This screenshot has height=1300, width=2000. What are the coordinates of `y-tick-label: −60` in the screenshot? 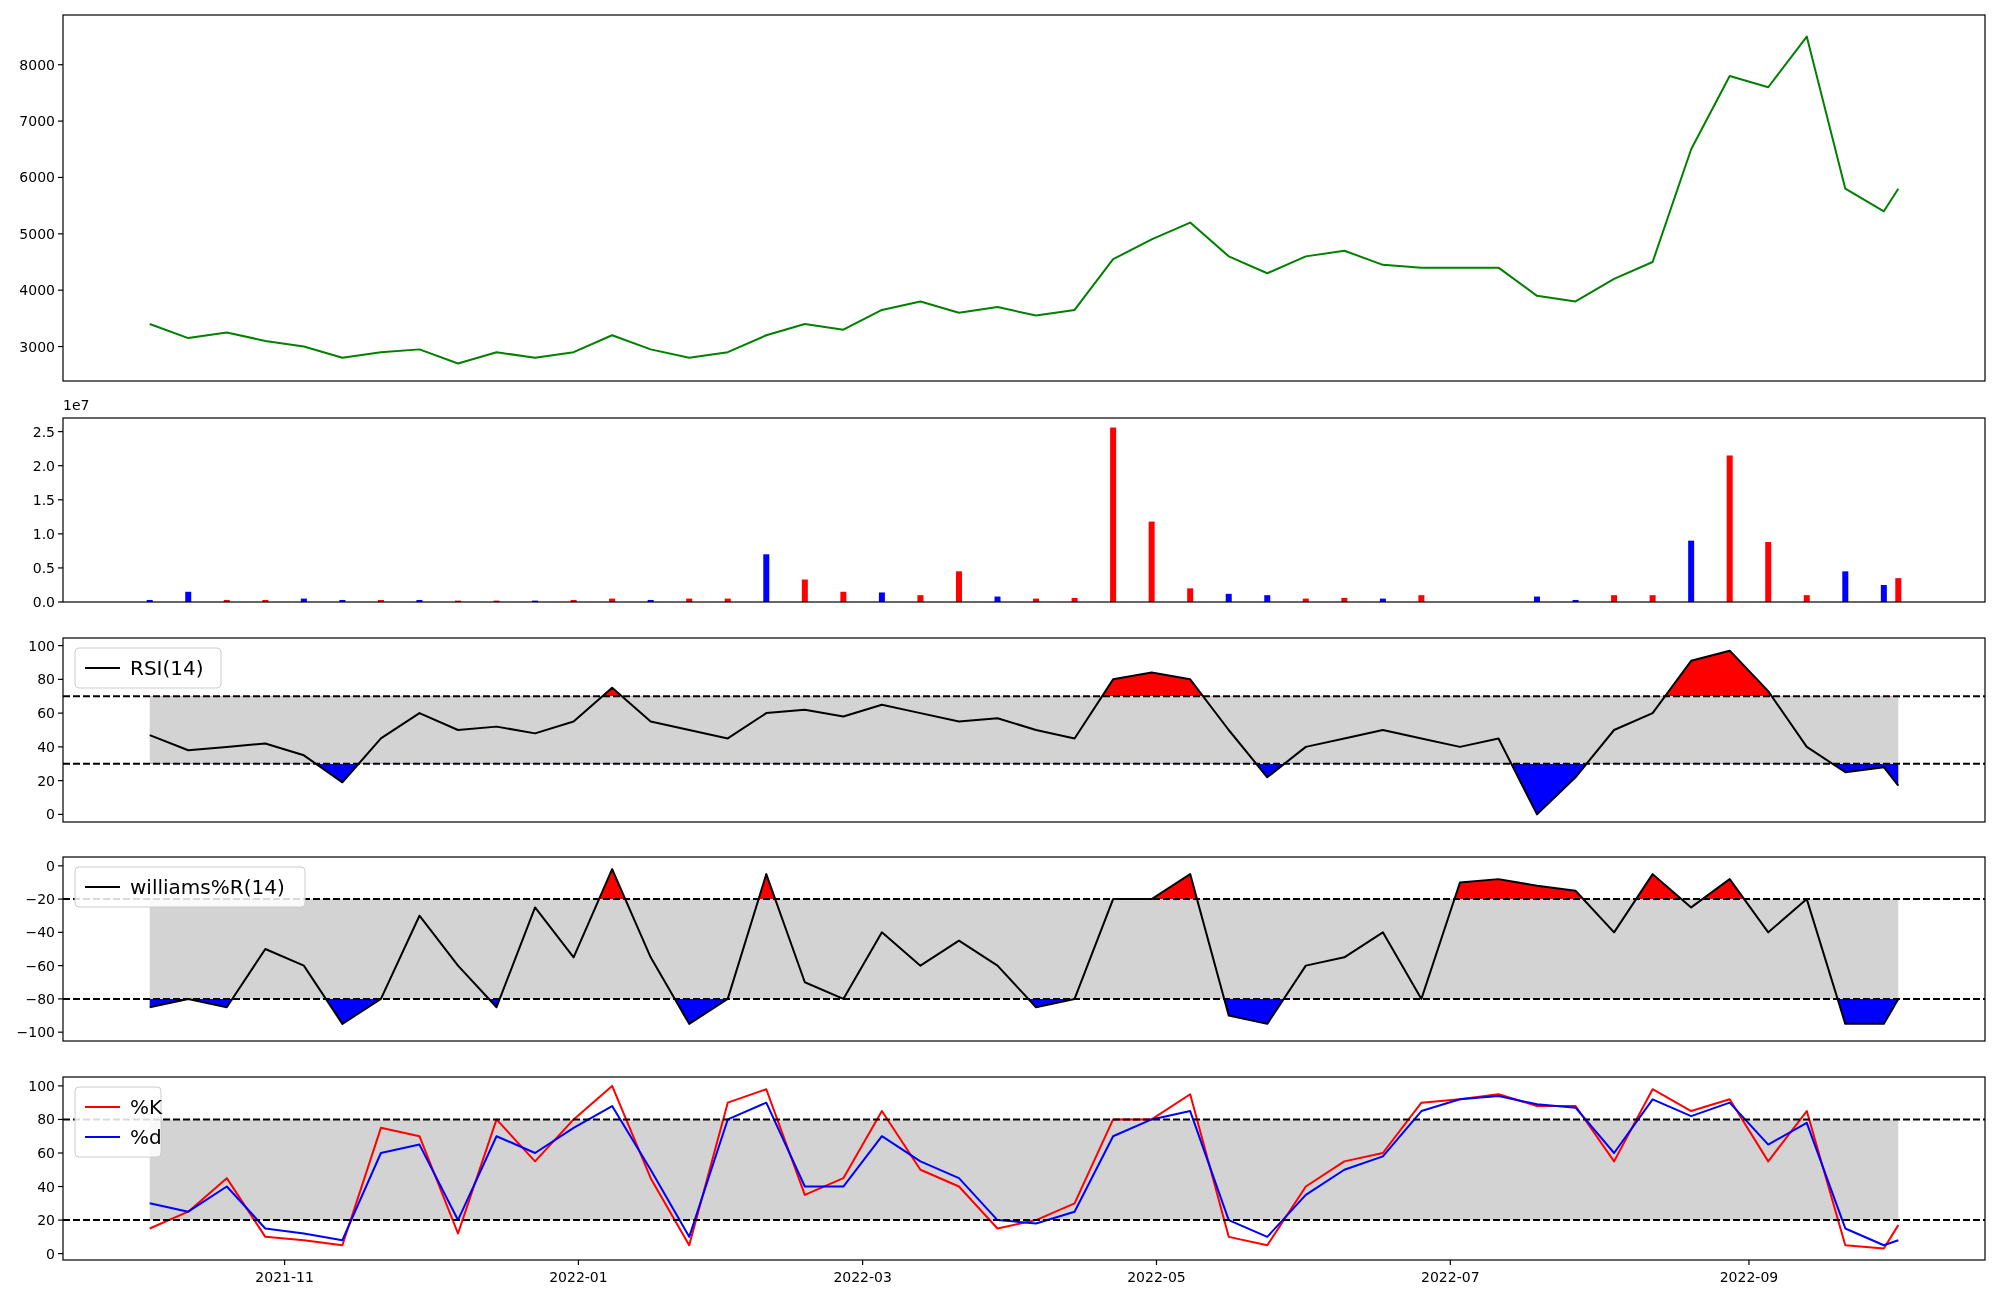 It's located at (40, 965).